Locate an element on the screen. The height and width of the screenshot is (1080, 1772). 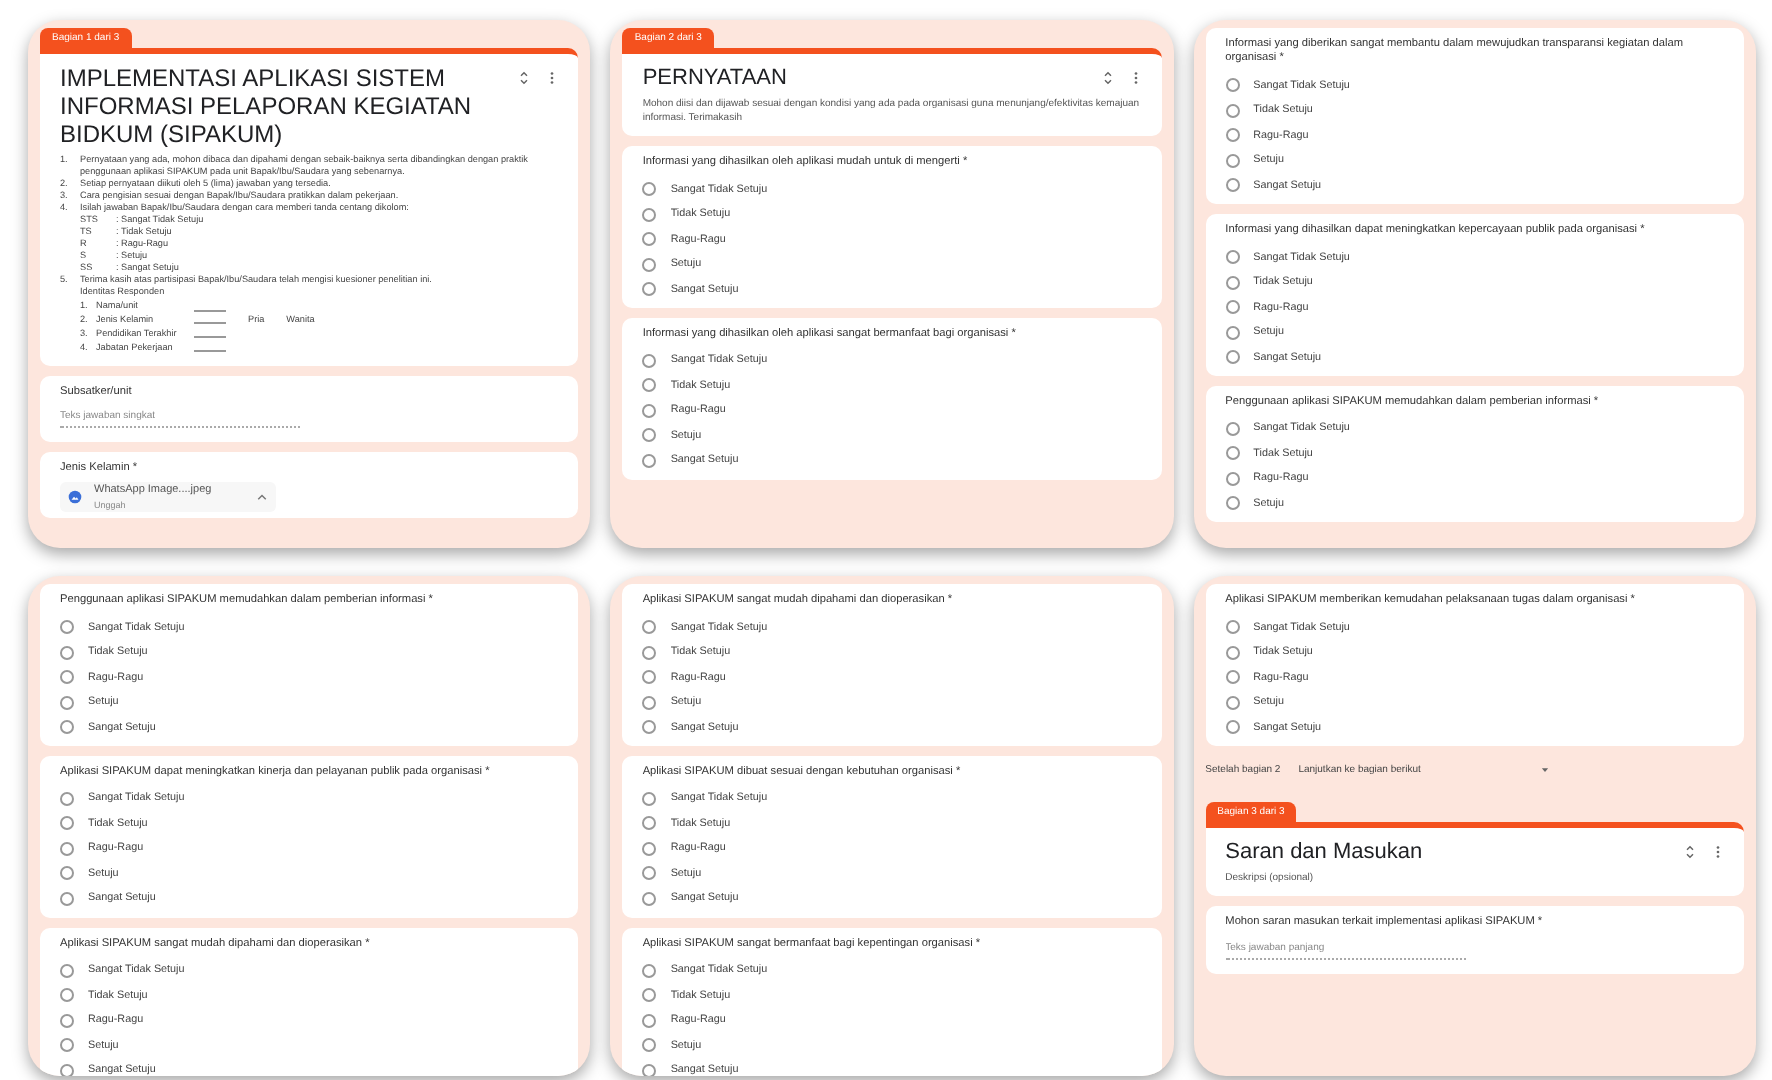
section-title: IMPLEMENTASI APLIKASI SISTEM INFORMASI PELAPORAN KEGIATAN BIDKUM (SIPAKUM) is located at coordinates (267, 107).